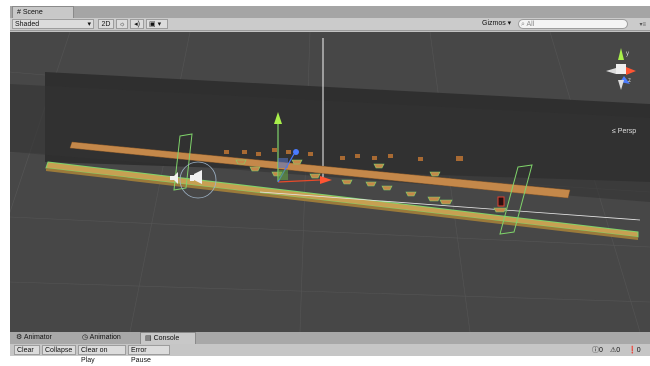 Image resolution: width=650 pixels, height=366 pixels. I want to click on console-icon: ▤, so click(148, 338).